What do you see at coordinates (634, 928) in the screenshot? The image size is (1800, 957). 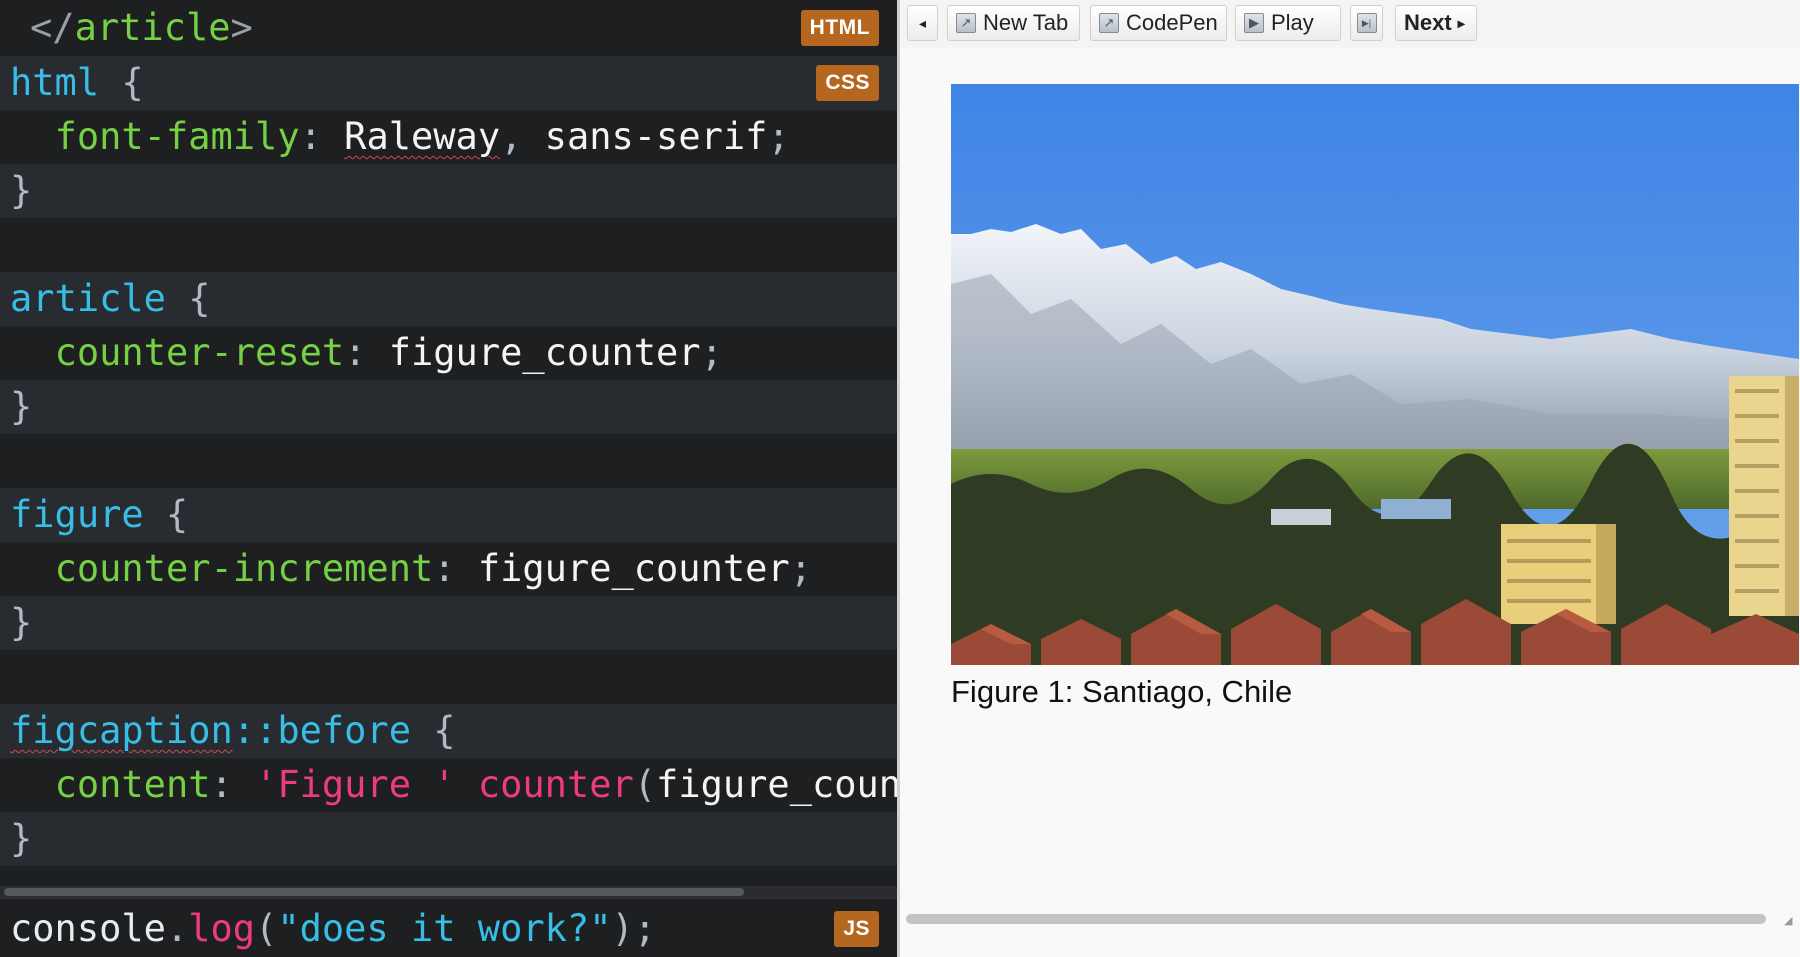 I see `js-close: );` at bounding box center [634, 928].